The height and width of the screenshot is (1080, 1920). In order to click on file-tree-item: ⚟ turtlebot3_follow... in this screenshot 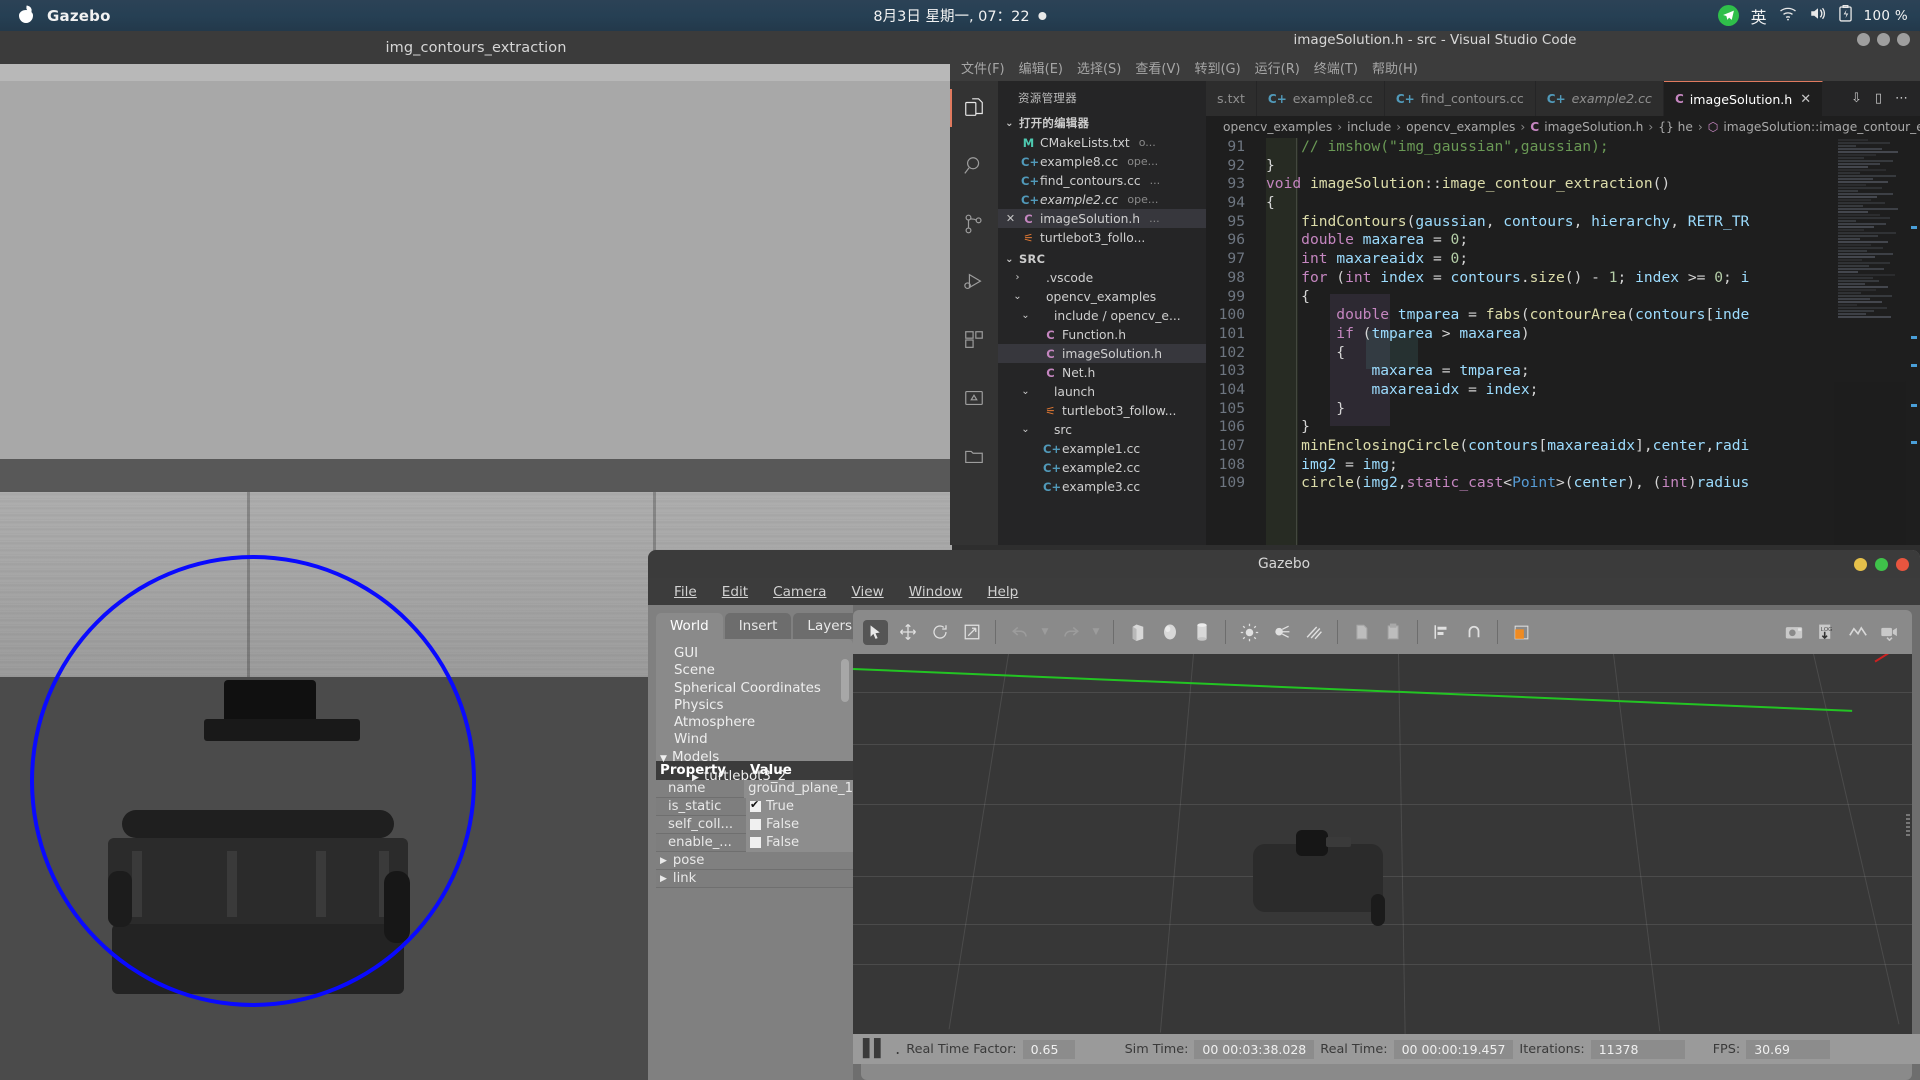, I will do `click(1102, 410)`.